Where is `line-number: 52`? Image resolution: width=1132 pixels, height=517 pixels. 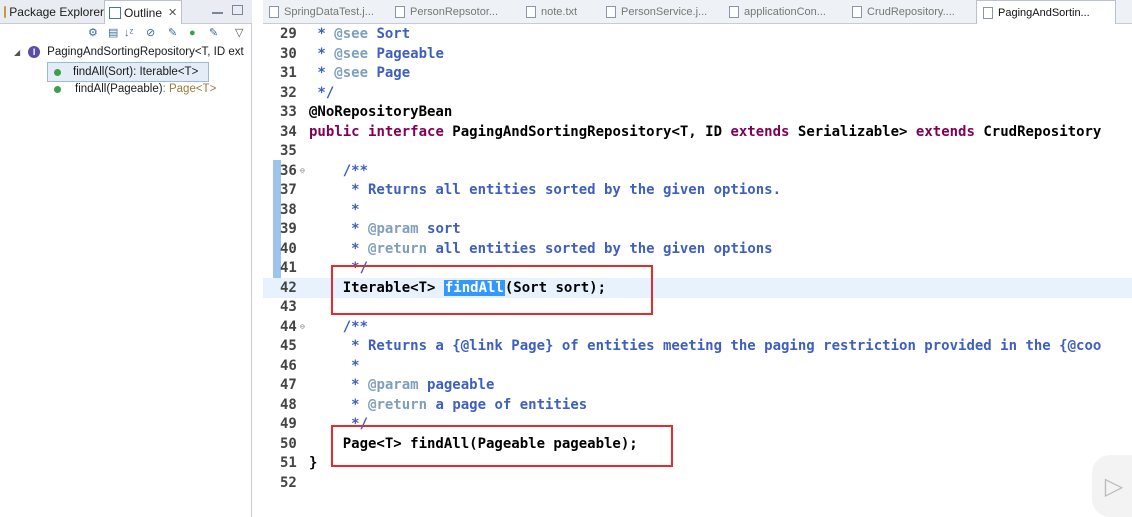 line-number: 52 is located at coordinates (288, 482).